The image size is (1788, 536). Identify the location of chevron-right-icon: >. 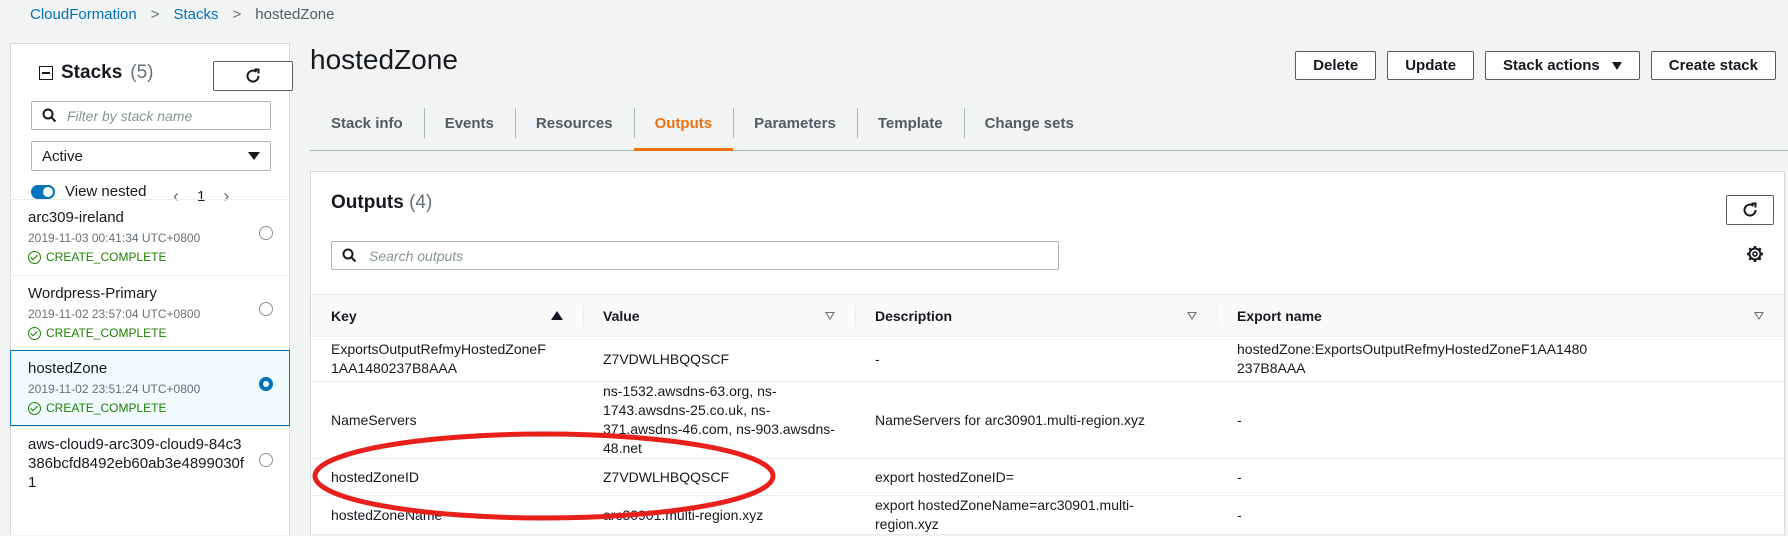
(237, 14).